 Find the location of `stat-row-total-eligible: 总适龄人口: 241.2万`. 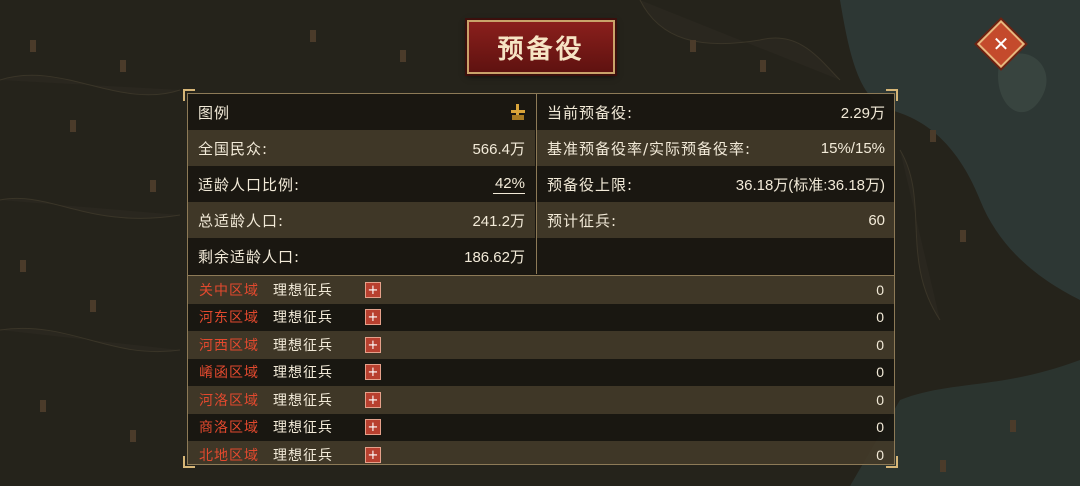

stat-row-total-eligible: 总适龄人口: 241.2万 is located at coordinates (361, 220).